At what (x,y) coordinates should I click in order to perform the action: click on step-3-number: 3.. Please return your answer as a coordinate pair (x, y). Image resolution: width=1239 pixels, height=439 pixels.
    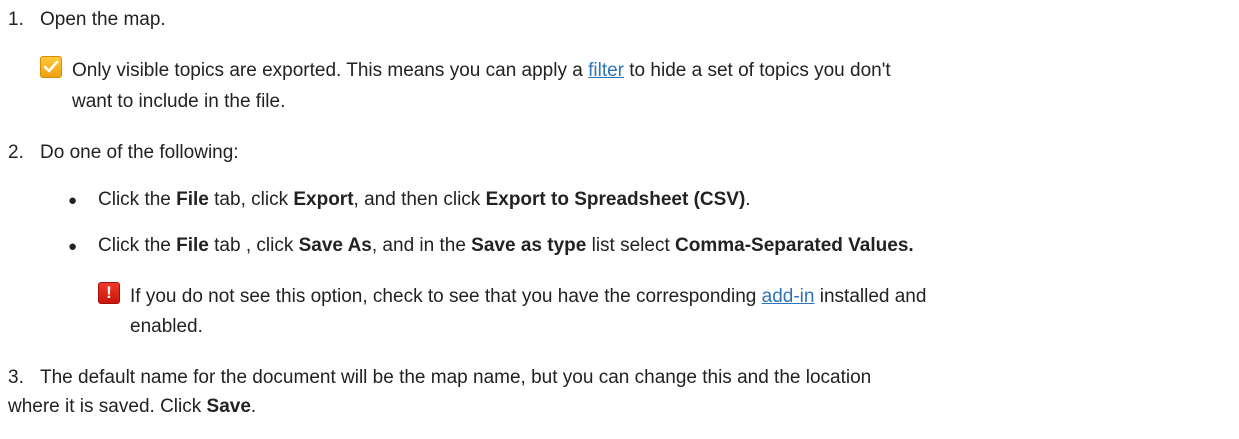
    Looking at the image, I should click on (16, 377).